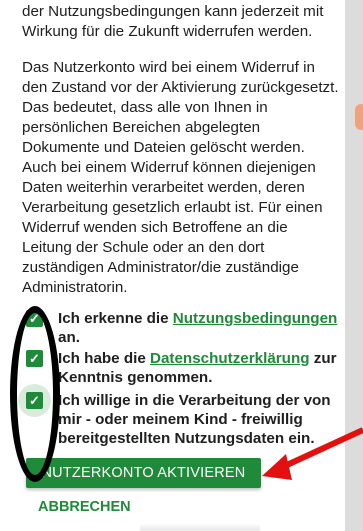 The image size is (363, 531). I want to click on faded-footer, so click(200, 527).